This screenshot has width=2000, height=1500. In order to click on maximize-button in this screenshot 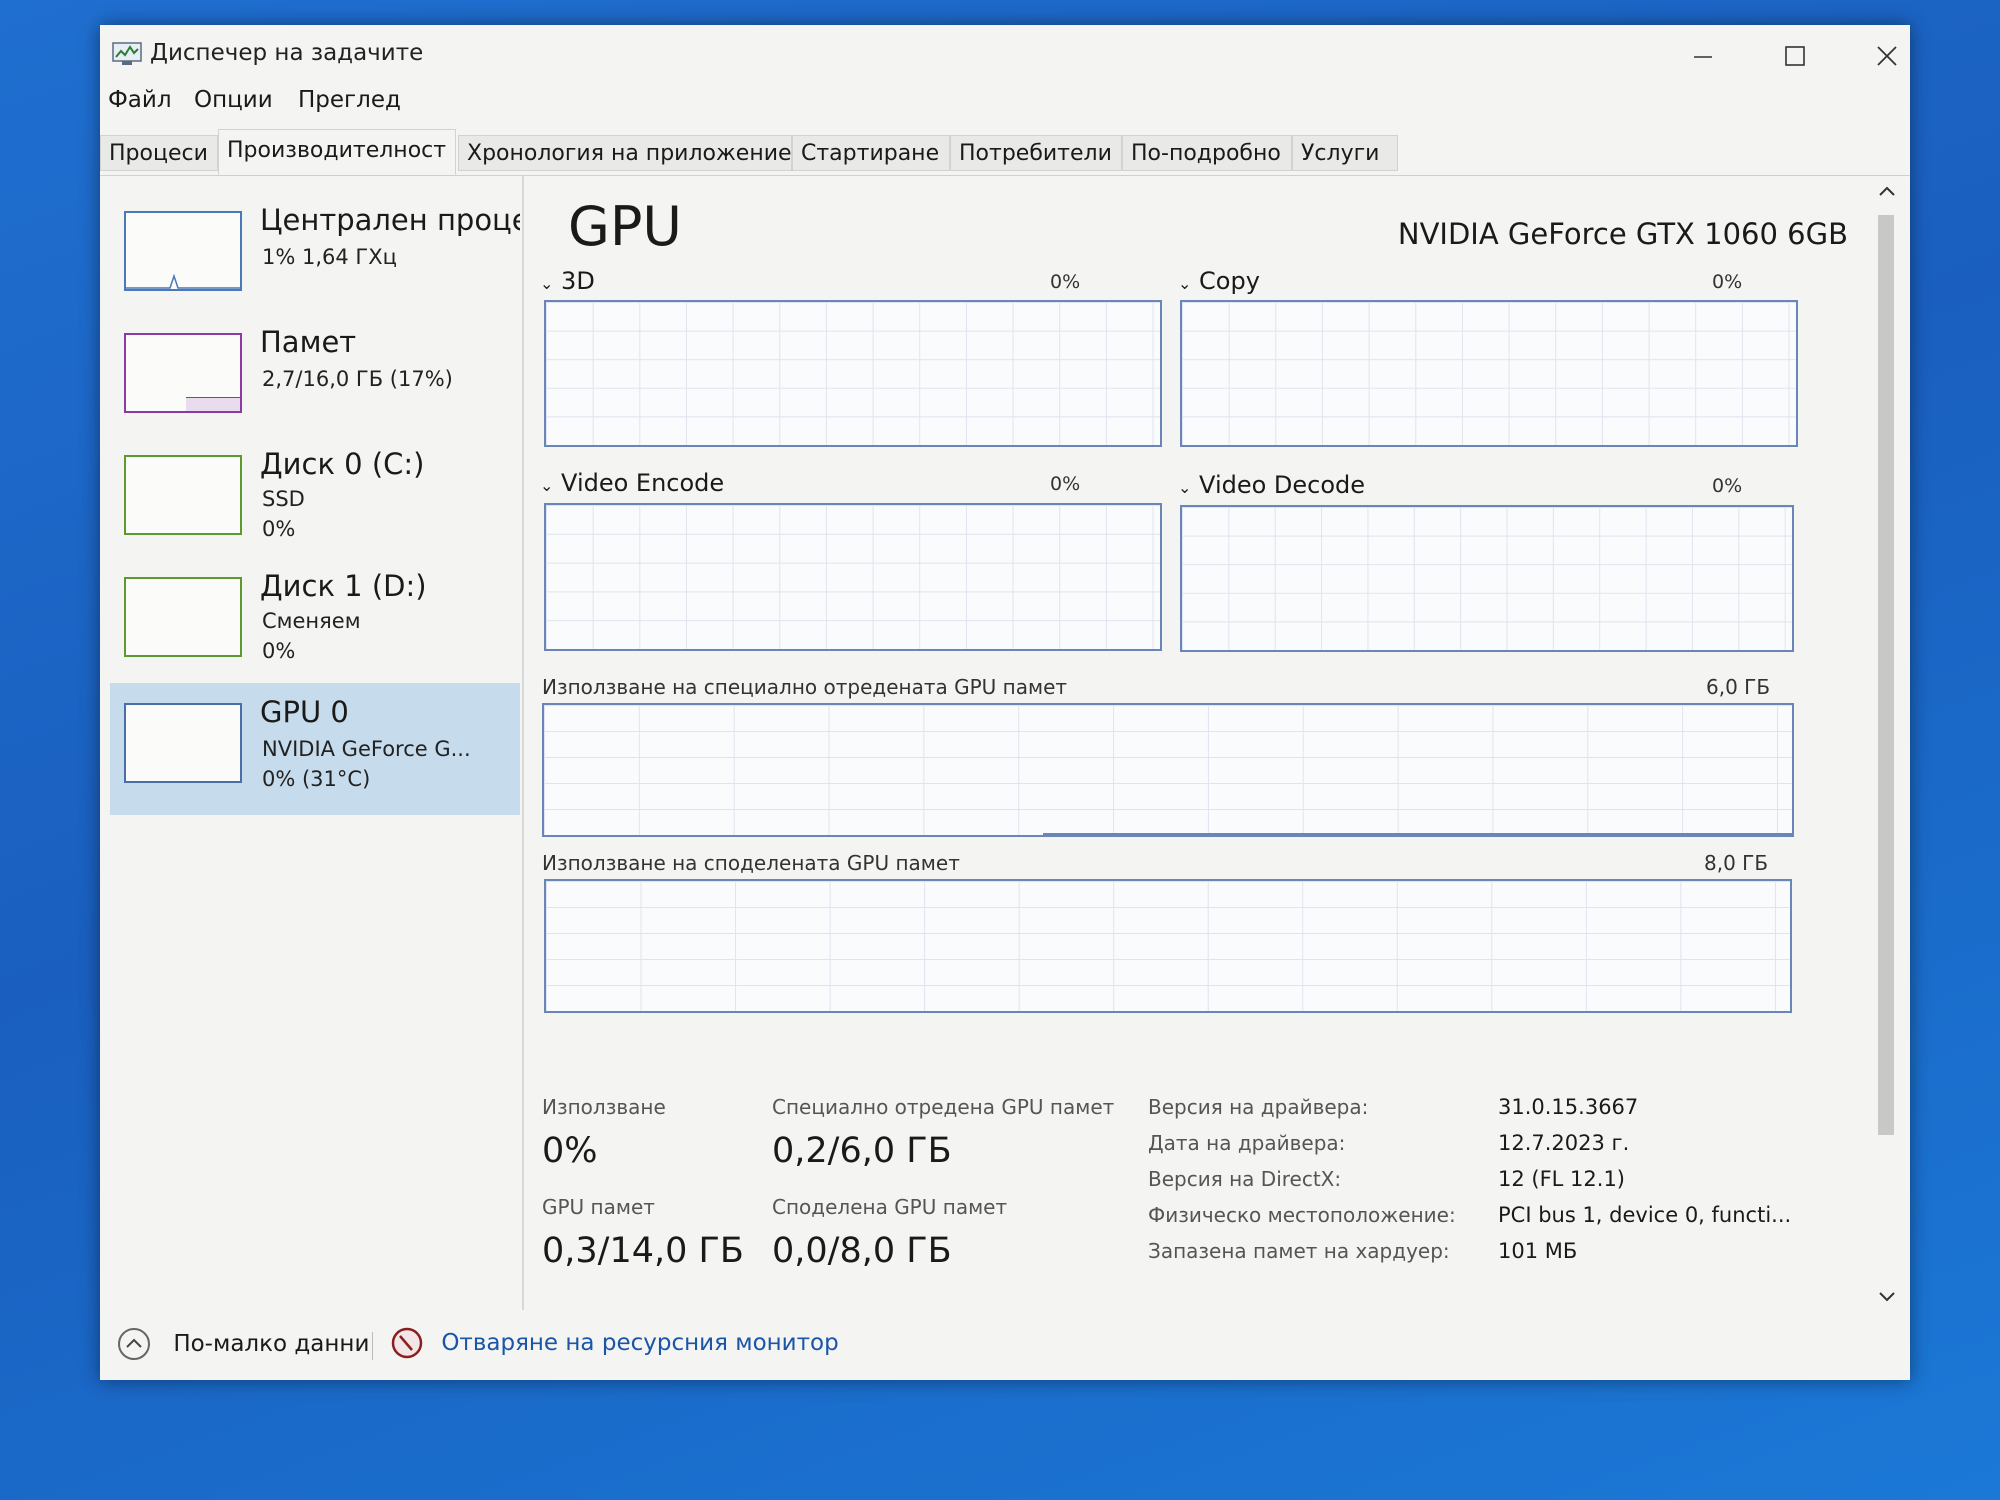, I will do `click(1795, 55)`.